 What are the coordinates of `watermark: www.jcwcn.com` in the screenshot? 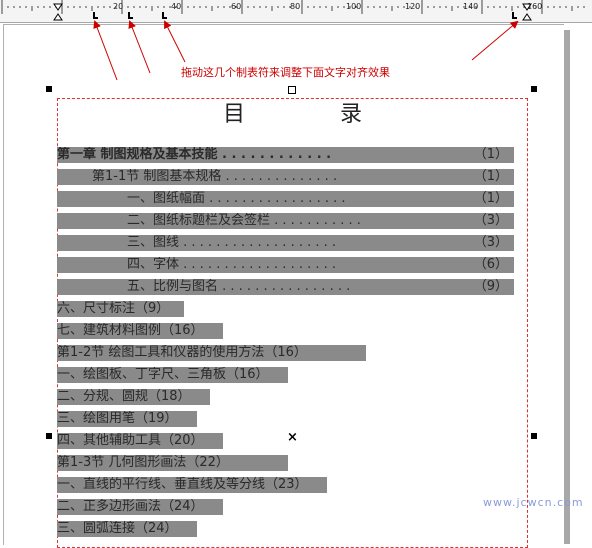 It's located at (533, 494).